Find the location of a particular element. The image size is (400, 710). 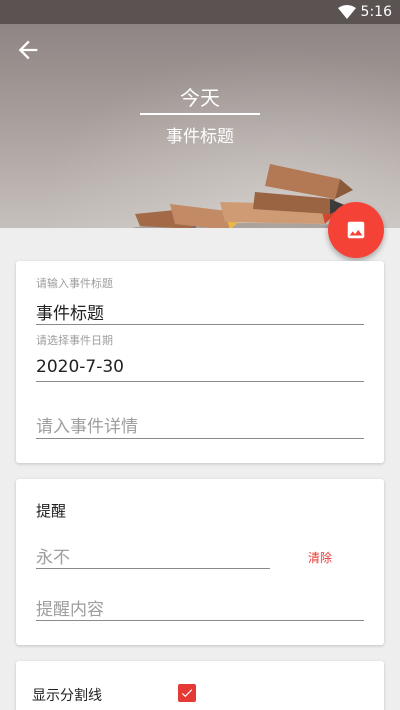

date-field-label: 请选择事件日期 is located at coordinates (74, 340).